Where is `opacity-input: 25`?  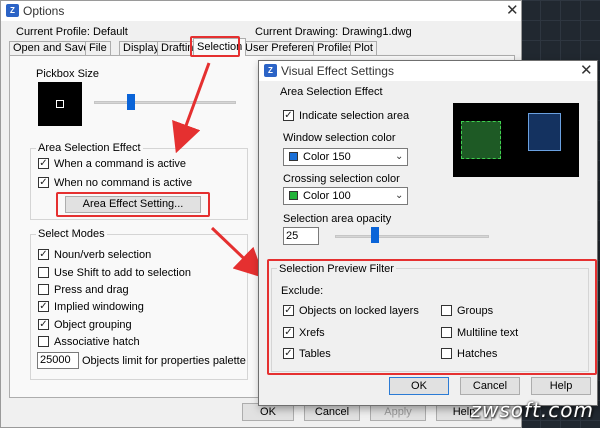
opacity-input: 25 is located at coordinates (301, 236).